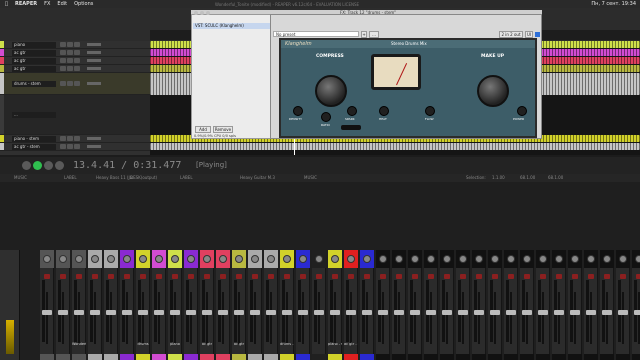 Image resolution: width=640 pixels, height=360 pixels. Describe the element at coordinates (26, 4) in the screenshot. I see `menu-app: REAPER` at that location.